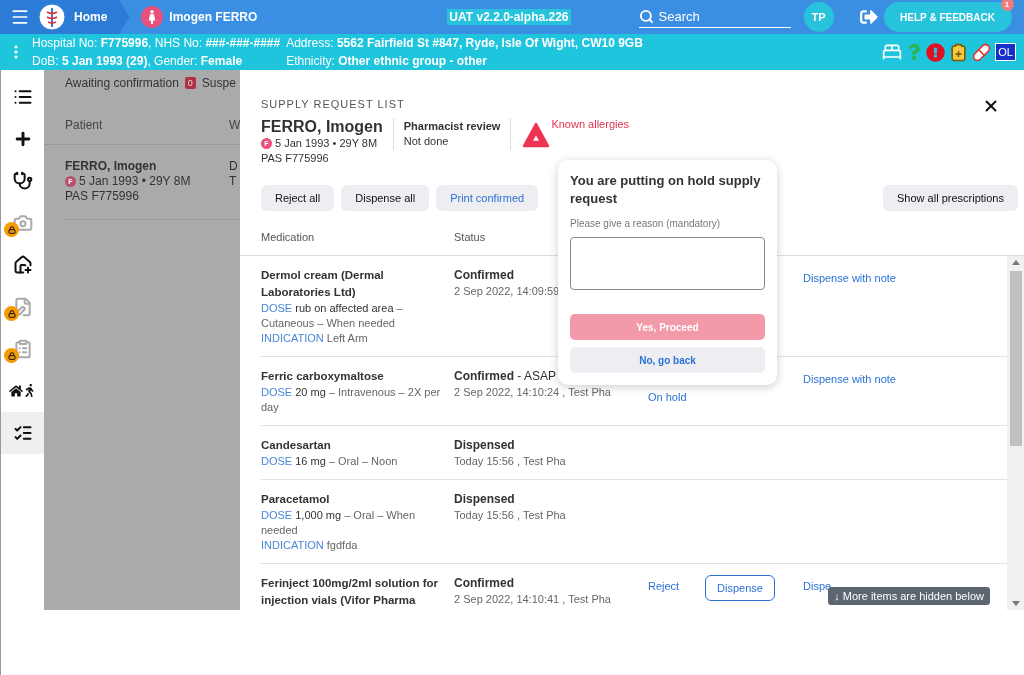 The width and height of the screenshot is (1024, 675). I want to click on house-walking-icon, so click(22, 391).